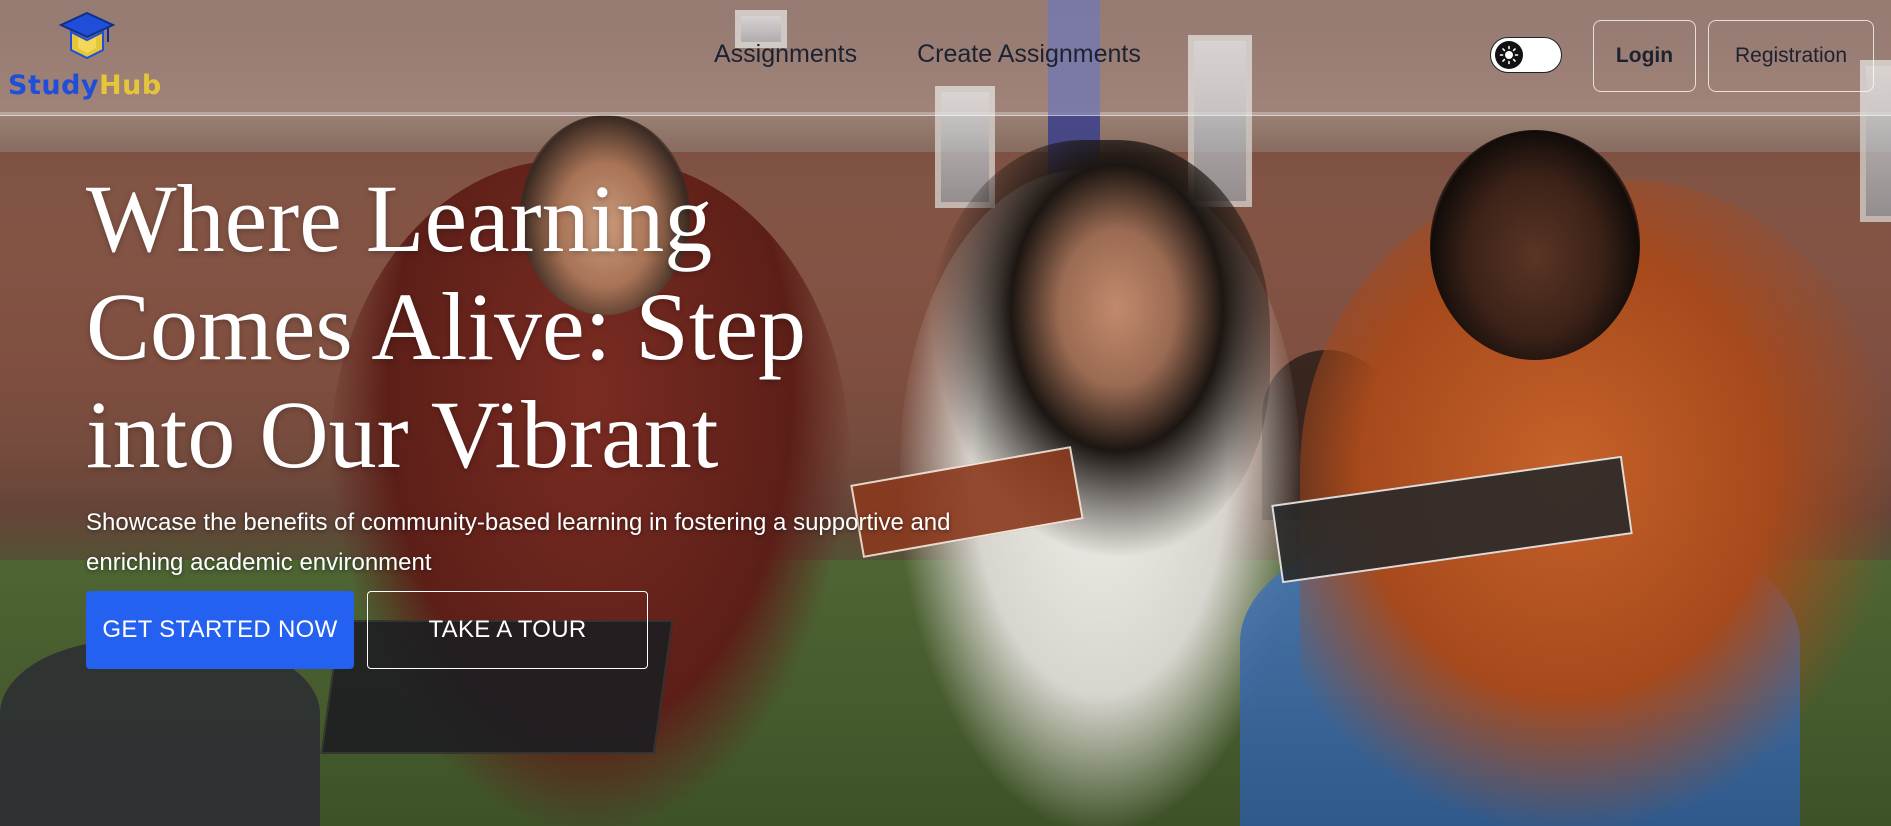 This screenshot has height=826, width=1891. What do you see at coordinates (87, 35) in the screenshot?
I see `graduation-cap-icon` at bounding box center [87, 35].